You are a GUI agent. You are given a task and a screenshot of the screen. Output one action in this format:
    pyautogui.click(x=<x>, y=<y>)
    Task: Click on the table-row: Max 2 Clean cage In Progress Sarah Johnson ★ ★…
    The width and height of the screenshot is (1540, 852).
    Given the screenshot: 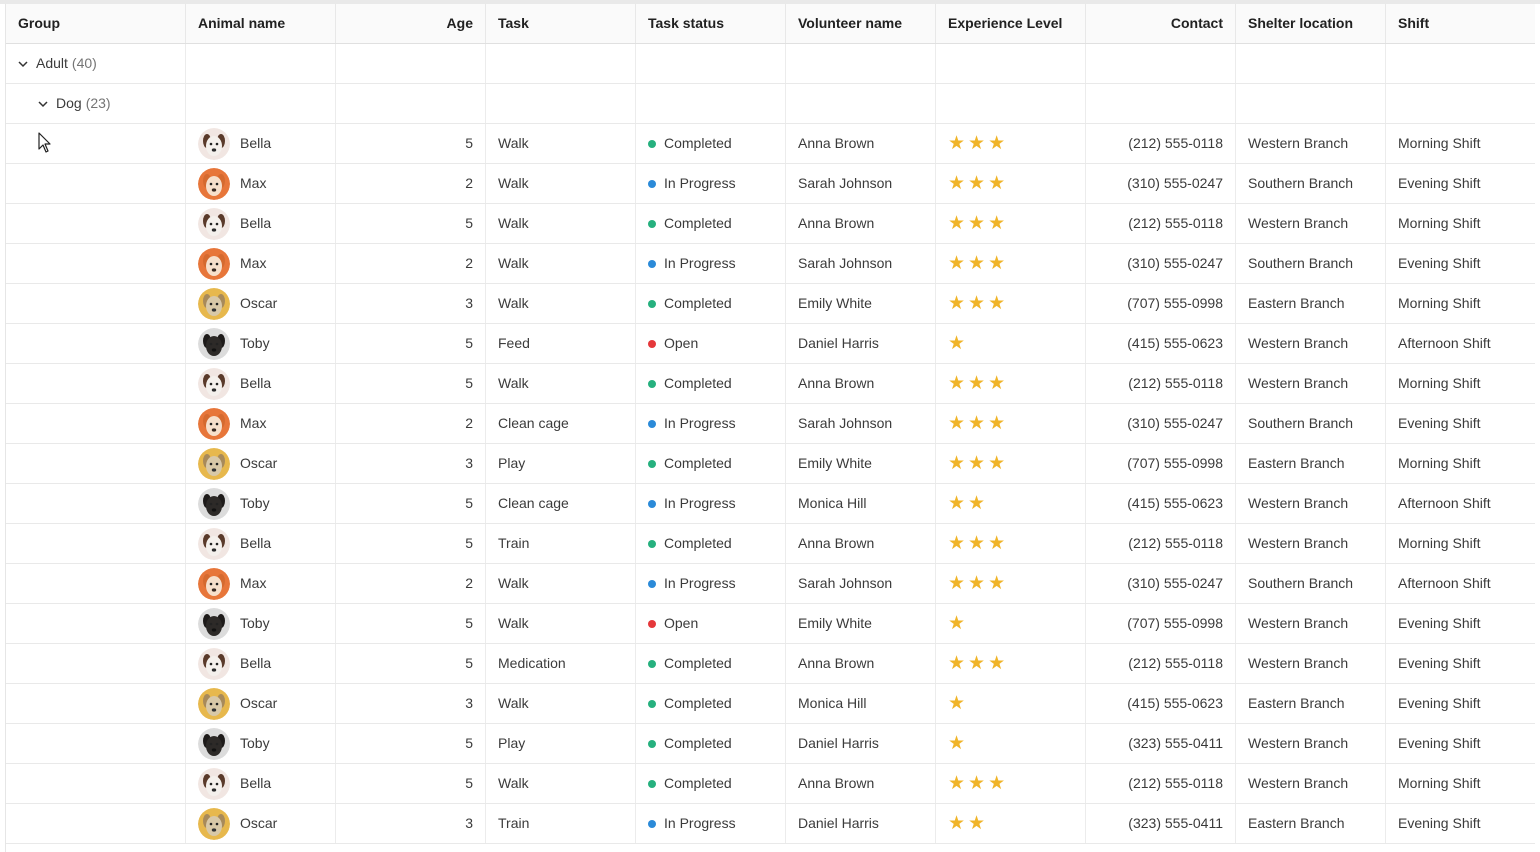 What is the action you would take?
    pyautogui.click(x=770, y=424)
    